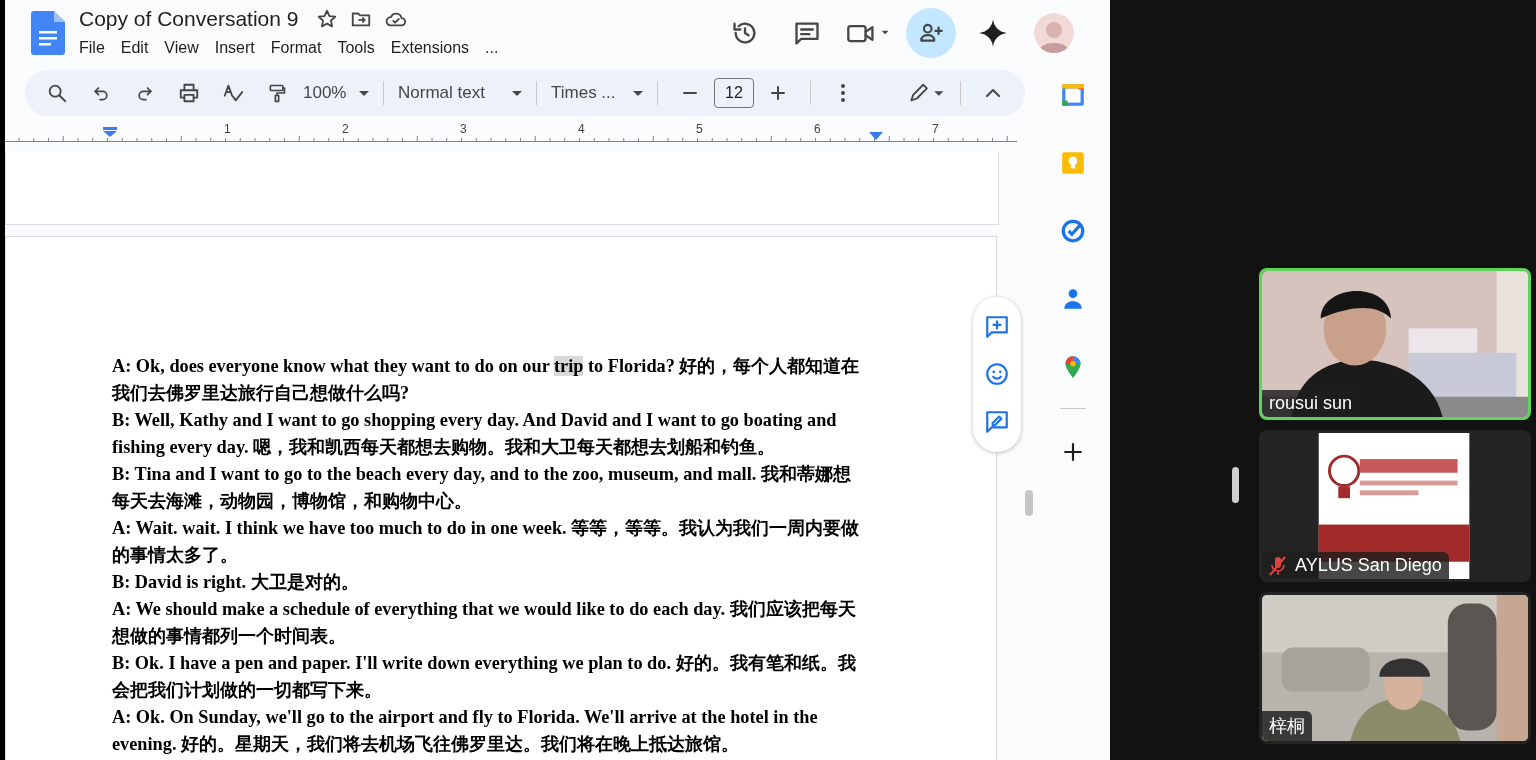 The width and height of the screenshot is (1536, 760). Describe the element at coordinates (463, 129) in the screenshot. I see `ruler-number: 3` at that location.